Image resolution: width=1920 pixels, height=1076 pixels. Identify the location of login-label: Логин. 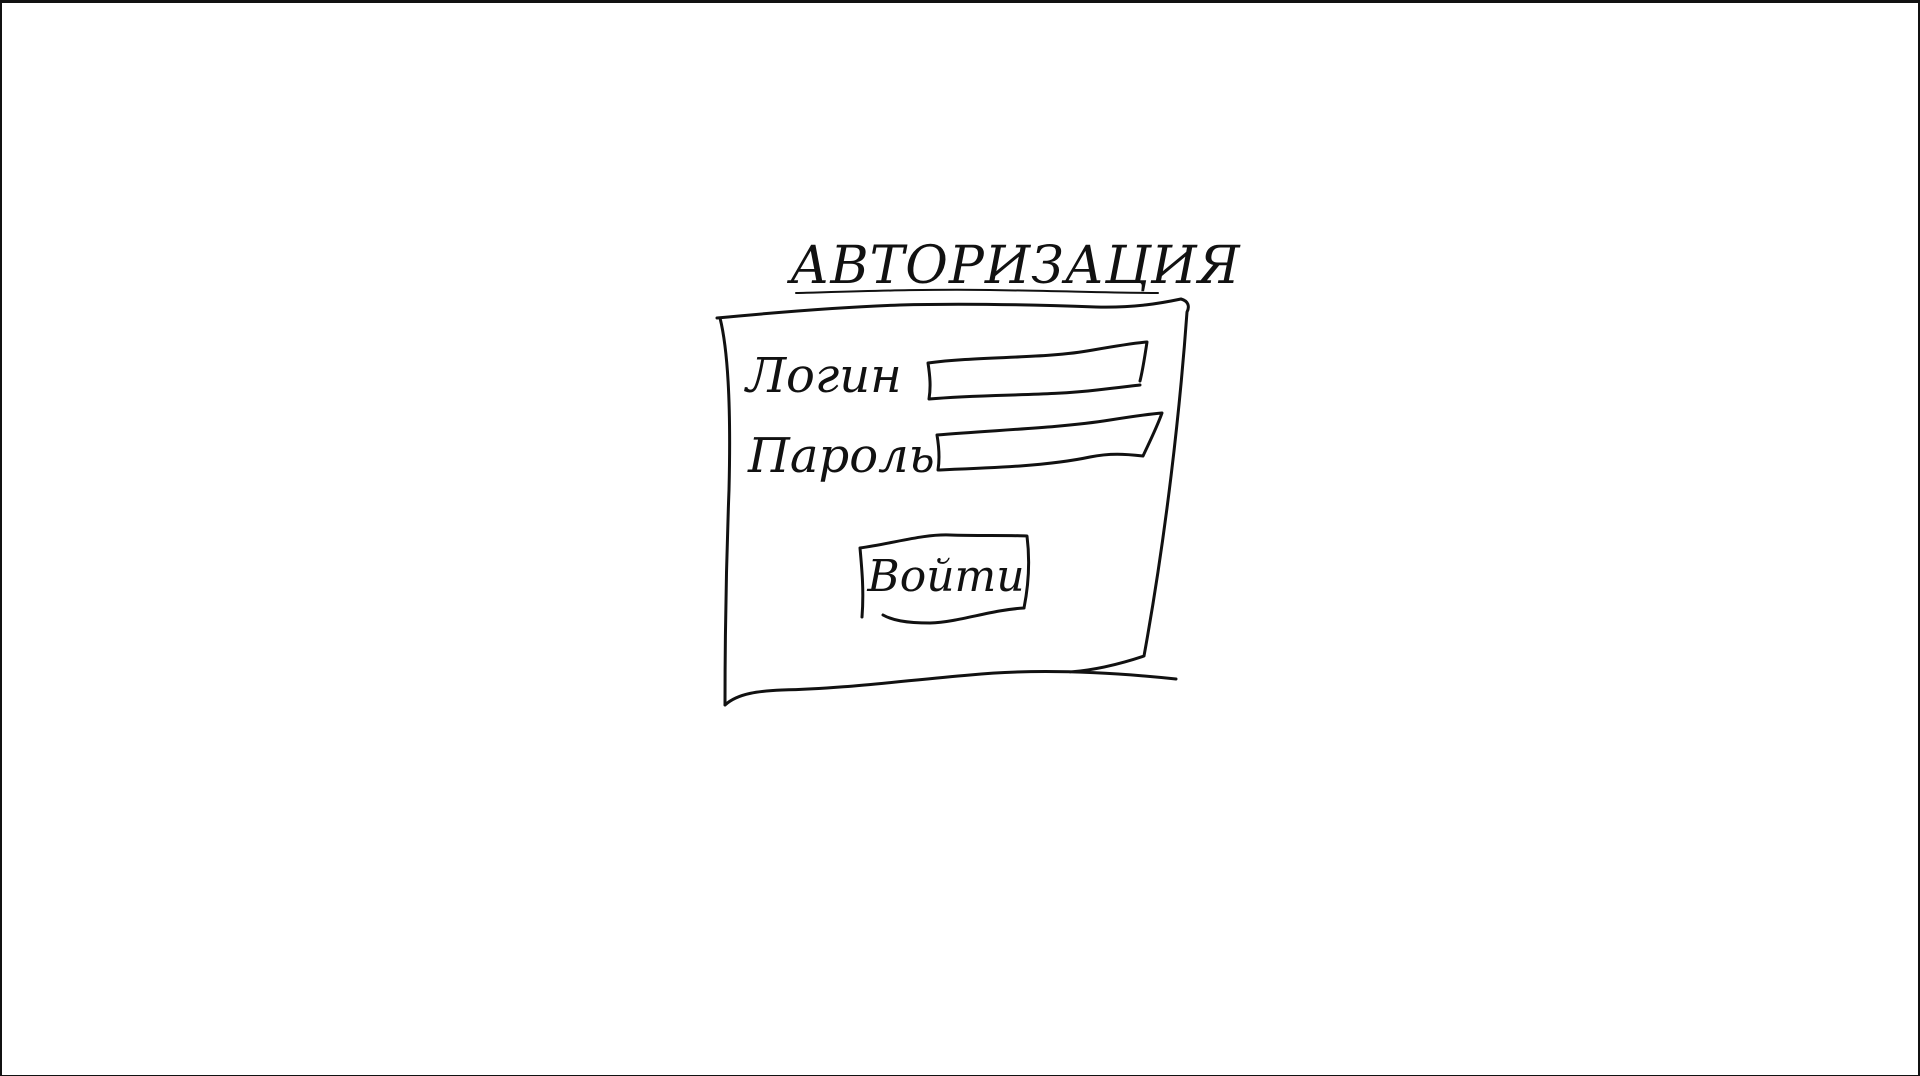
(824, 376).